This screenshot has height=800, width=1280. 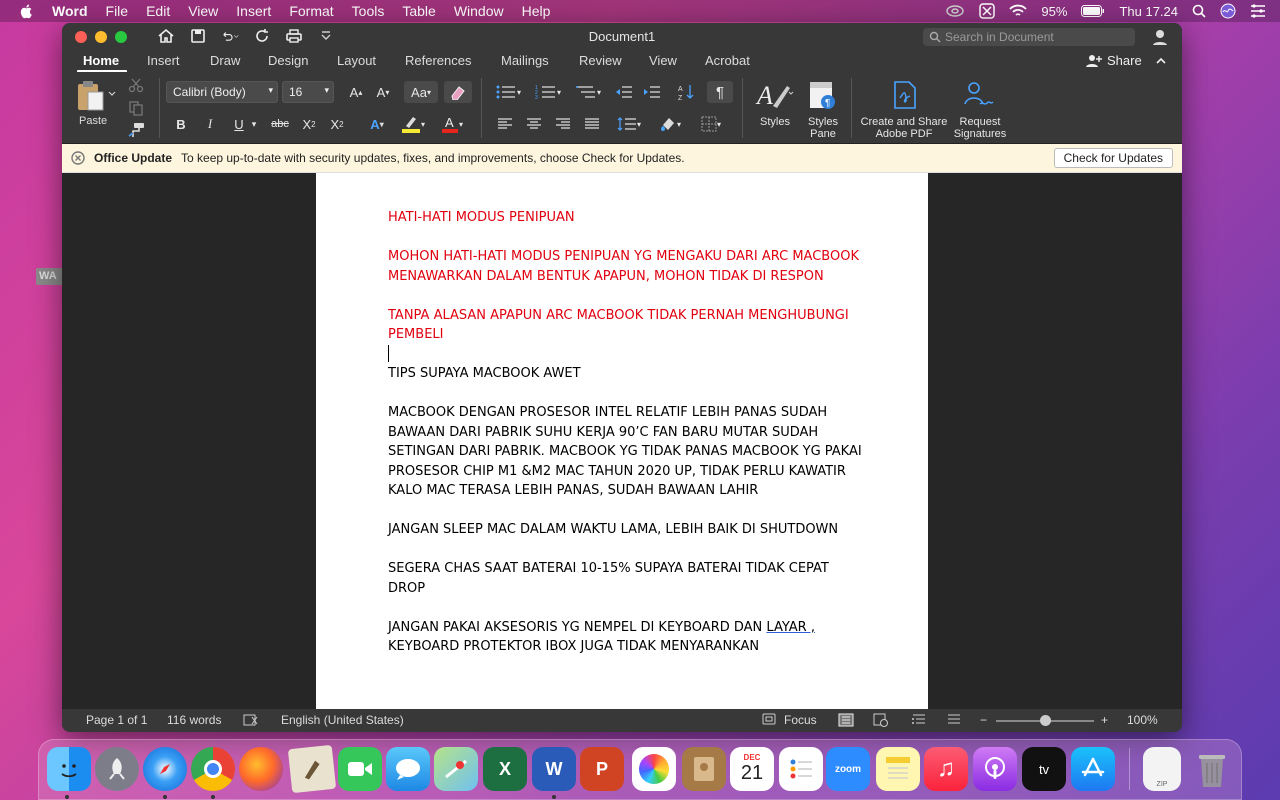 What do you see at coordinates (905, 96) in the screenshot?
I see `create-pdf-icon` at bounding box center [905, 96].